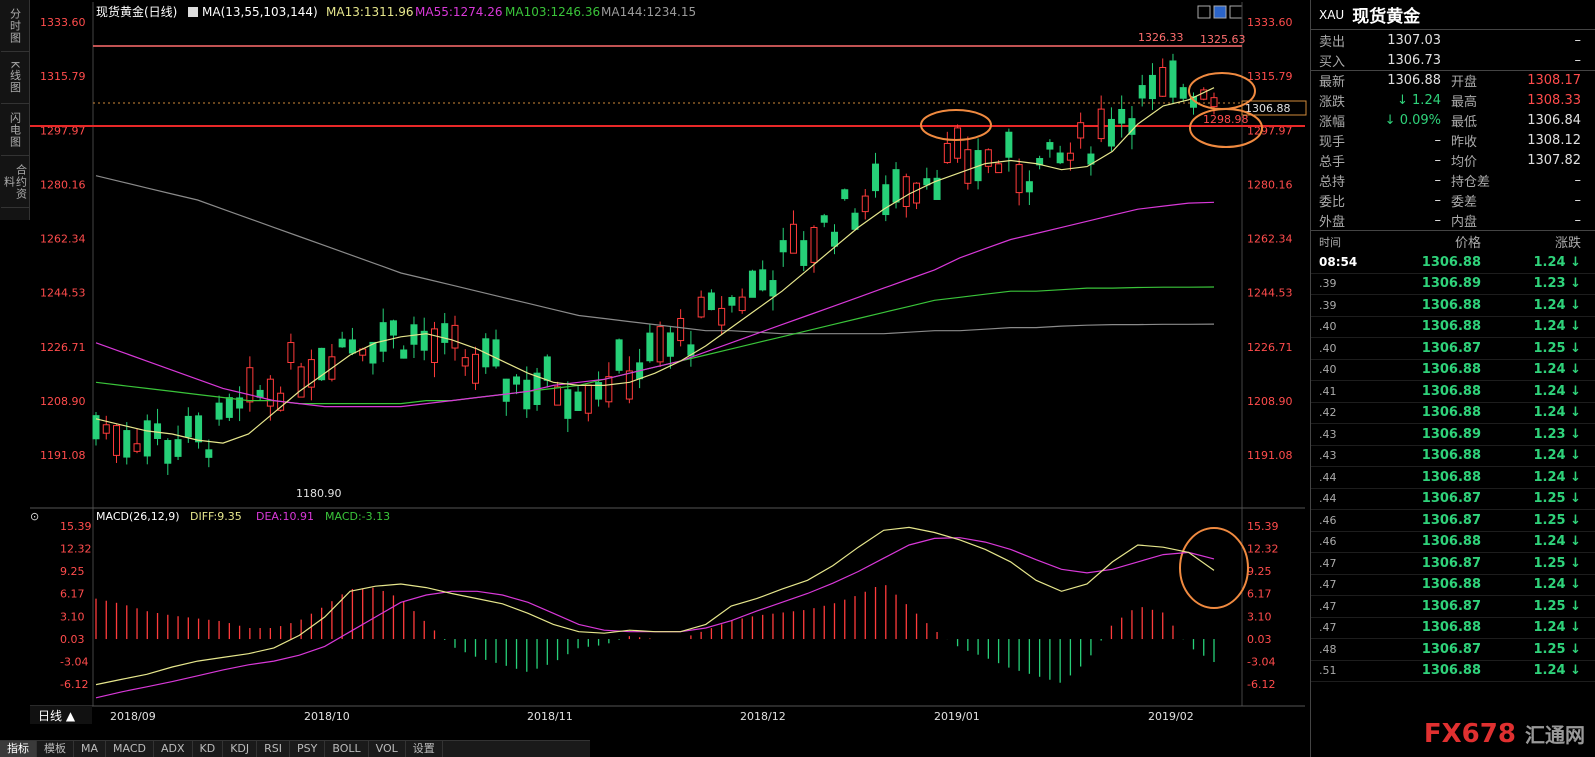  I want to click on high-annotation: 1326.33, so click(1161, 37).